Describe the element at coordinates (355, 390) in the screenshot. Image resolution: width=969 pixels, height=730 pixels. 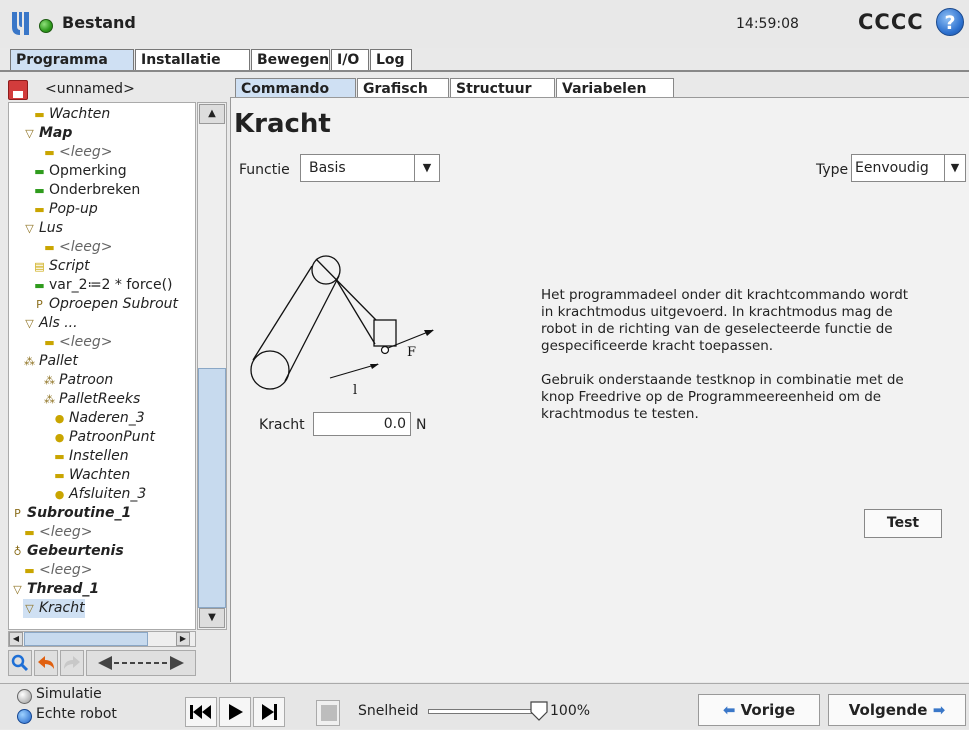
I see `diagram-l-label: l` at that location.